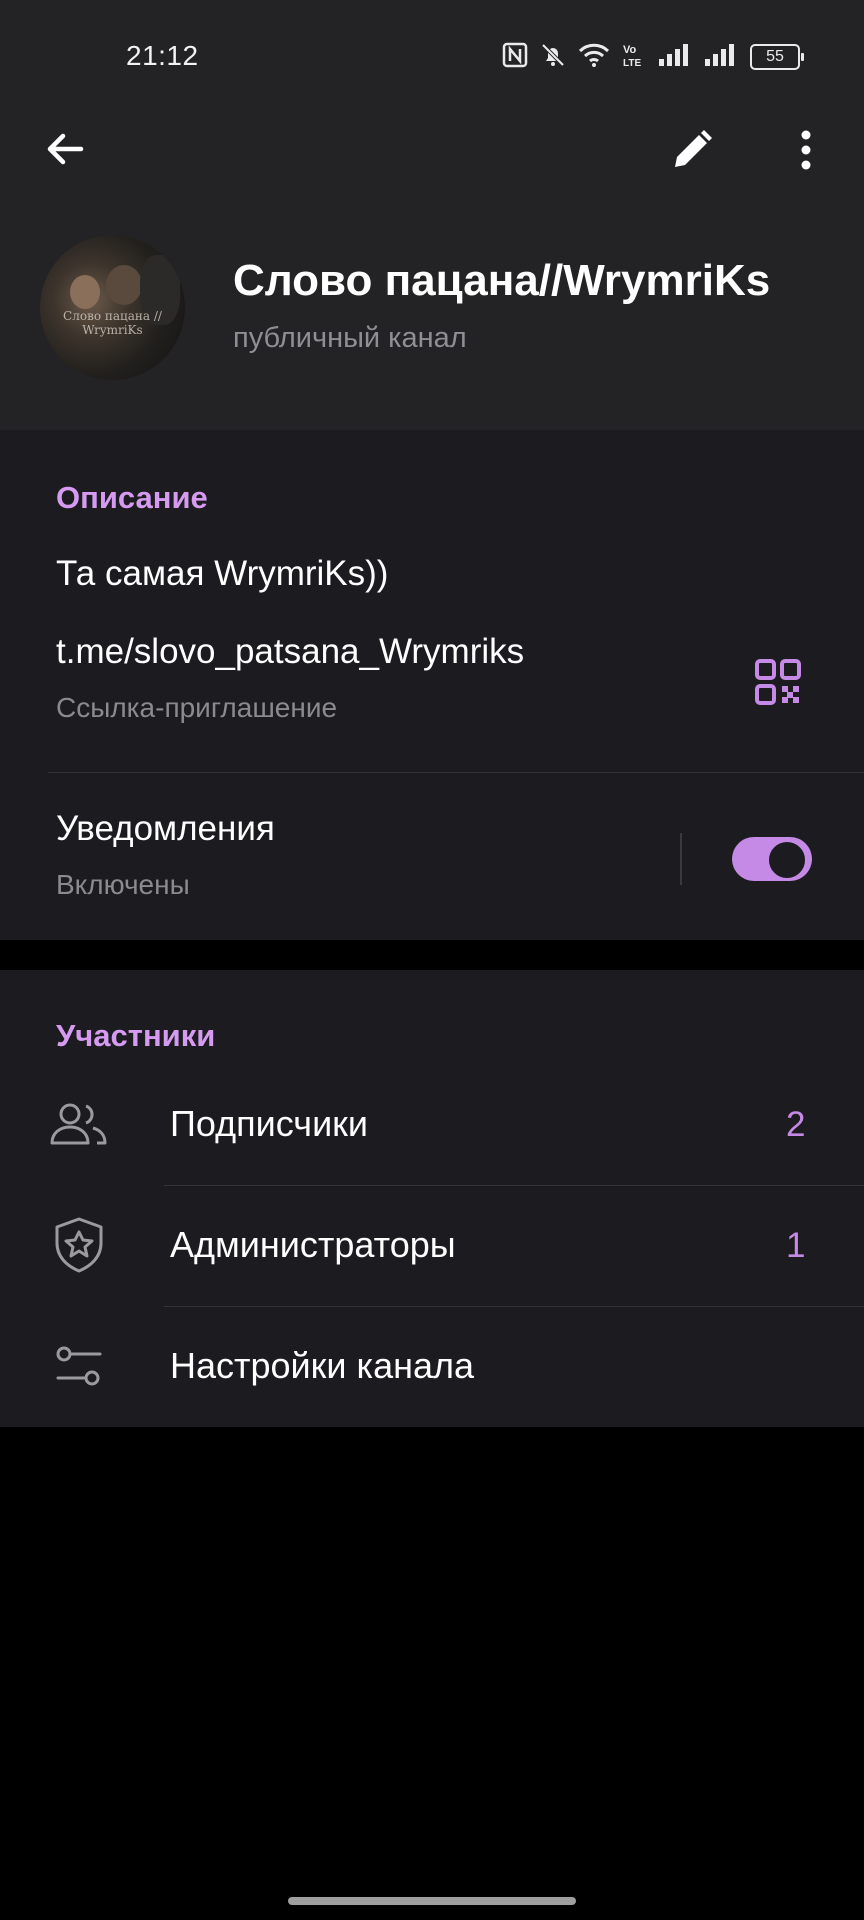 This screenshot has height=1920, width=864. I want to click on pencil-icon, so click(692, 152).